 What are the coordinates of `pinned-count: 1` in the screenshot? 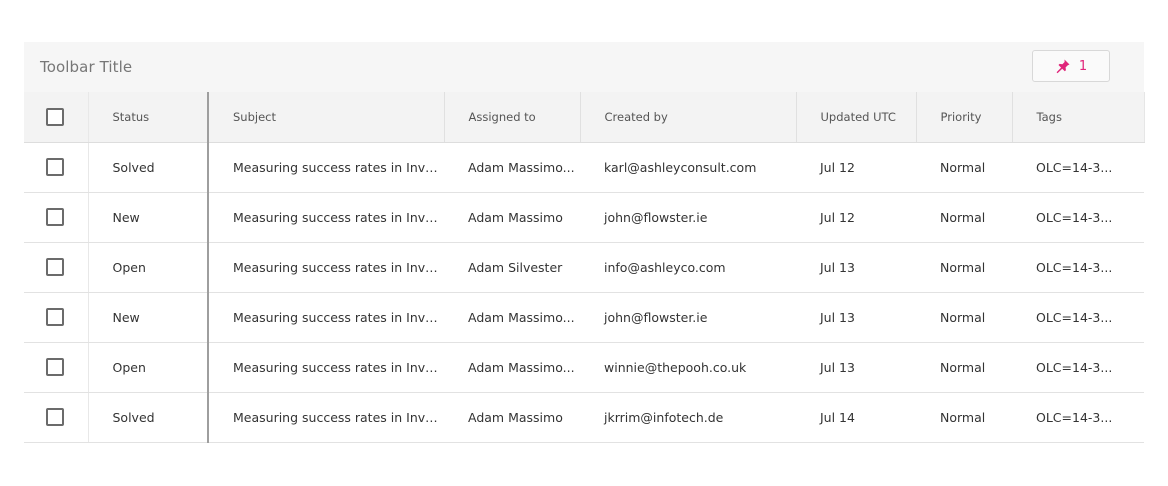 It's located at (1083, 66).